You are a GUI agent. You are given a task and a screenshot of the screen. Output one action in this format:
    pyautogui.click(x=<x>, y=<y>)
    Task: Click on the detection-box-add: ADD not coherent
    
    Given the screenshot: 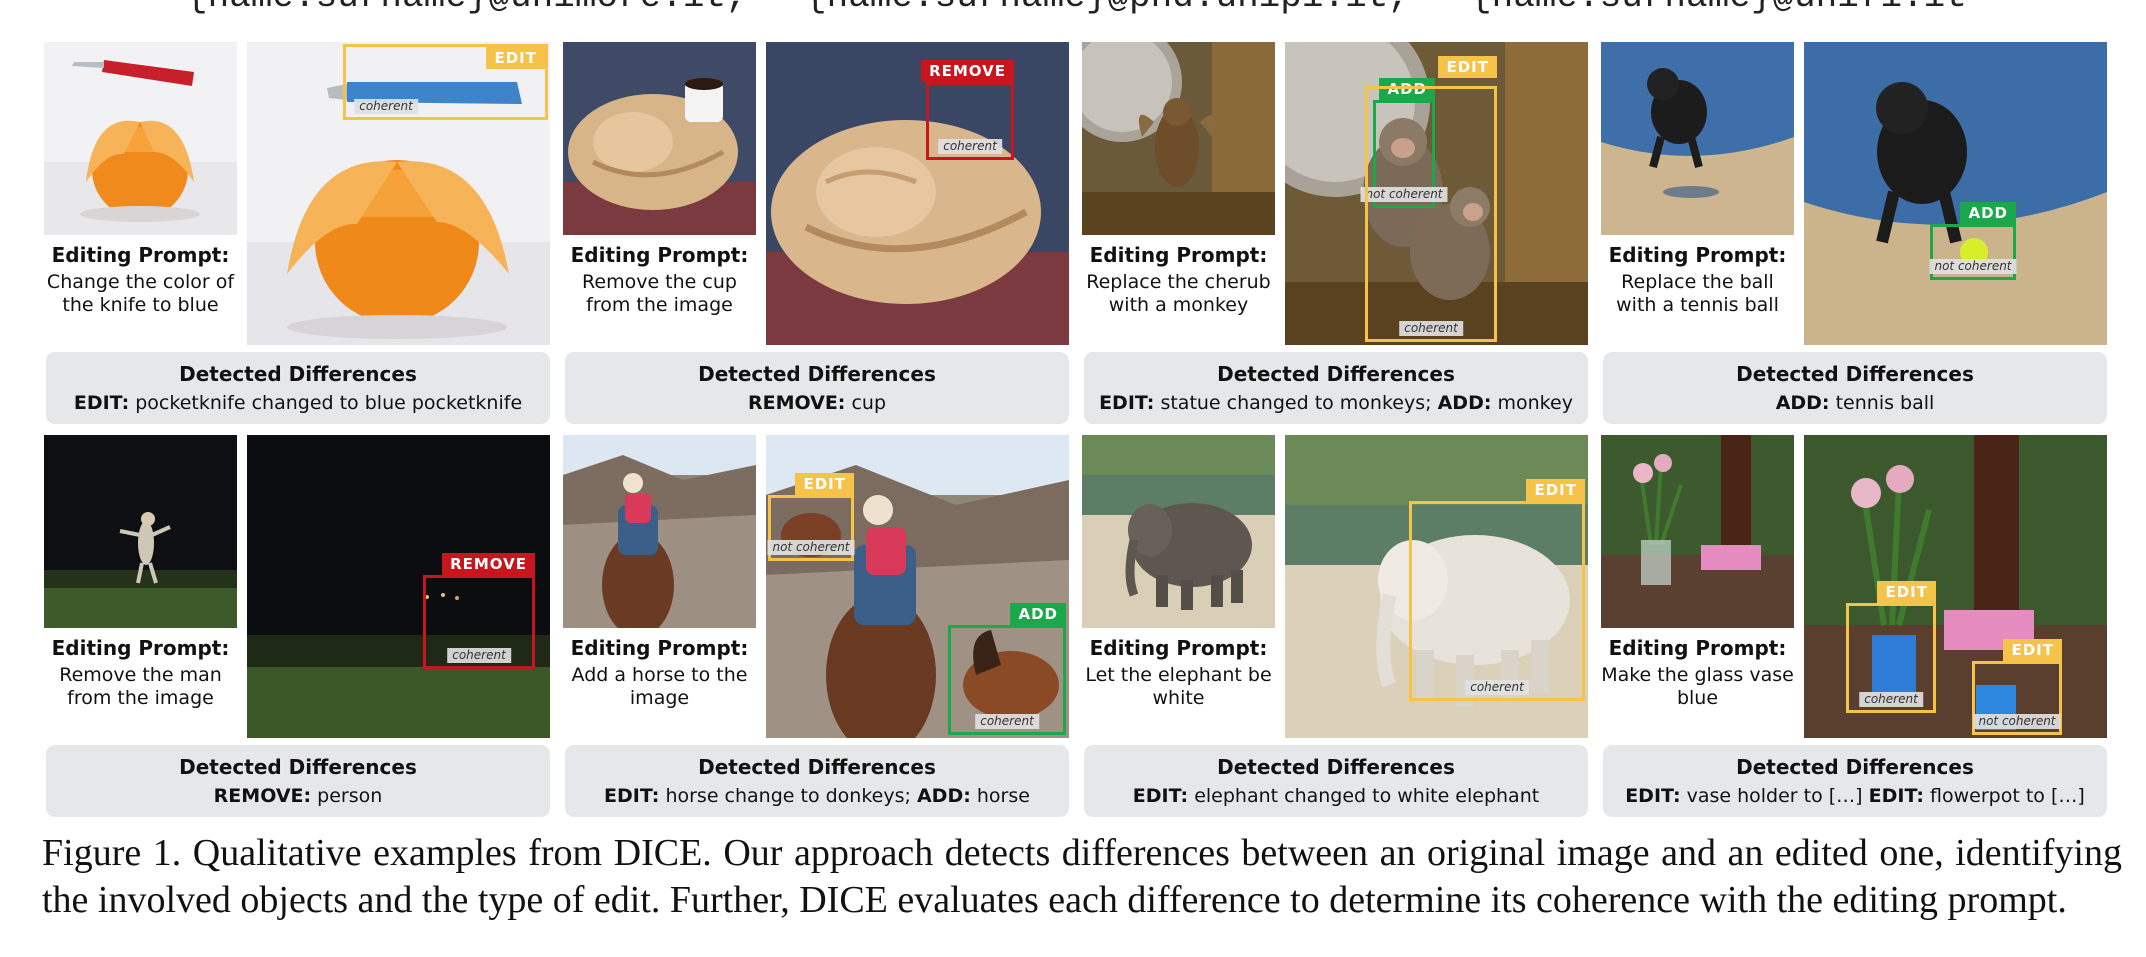 What is the action you would take?
    pyautogui.click(x=1973, y=241)
    